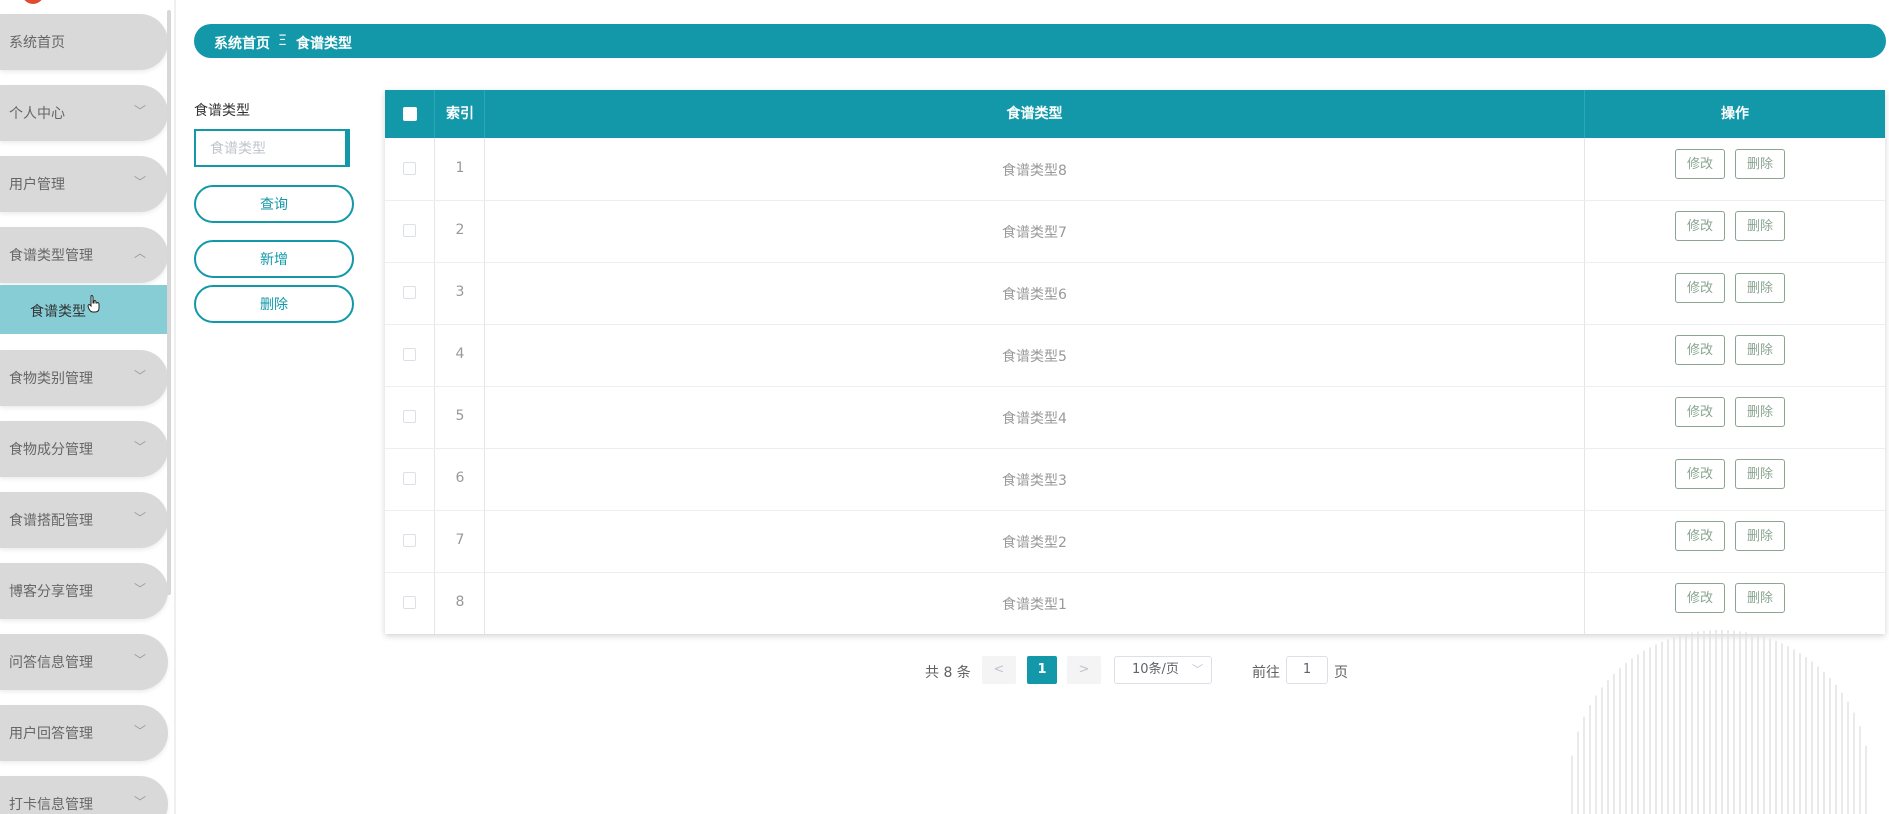 The width and height of the screenshot is (1889, 814). Describe the element at coordinates (84, 113) in the screenshot. I see `sidebar-item-personal-center: 个人中心 ﹀` at that location.